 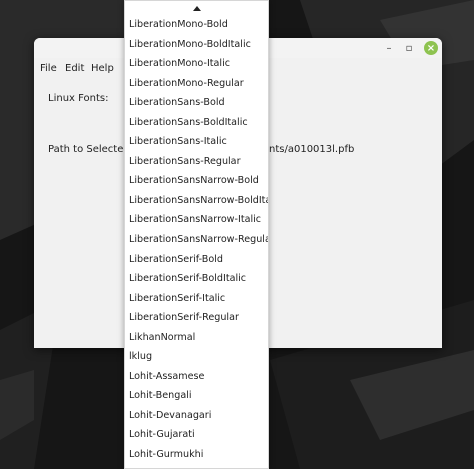 I want to click on font-option: Lohit-Bengali, so click(x=196, y=396).